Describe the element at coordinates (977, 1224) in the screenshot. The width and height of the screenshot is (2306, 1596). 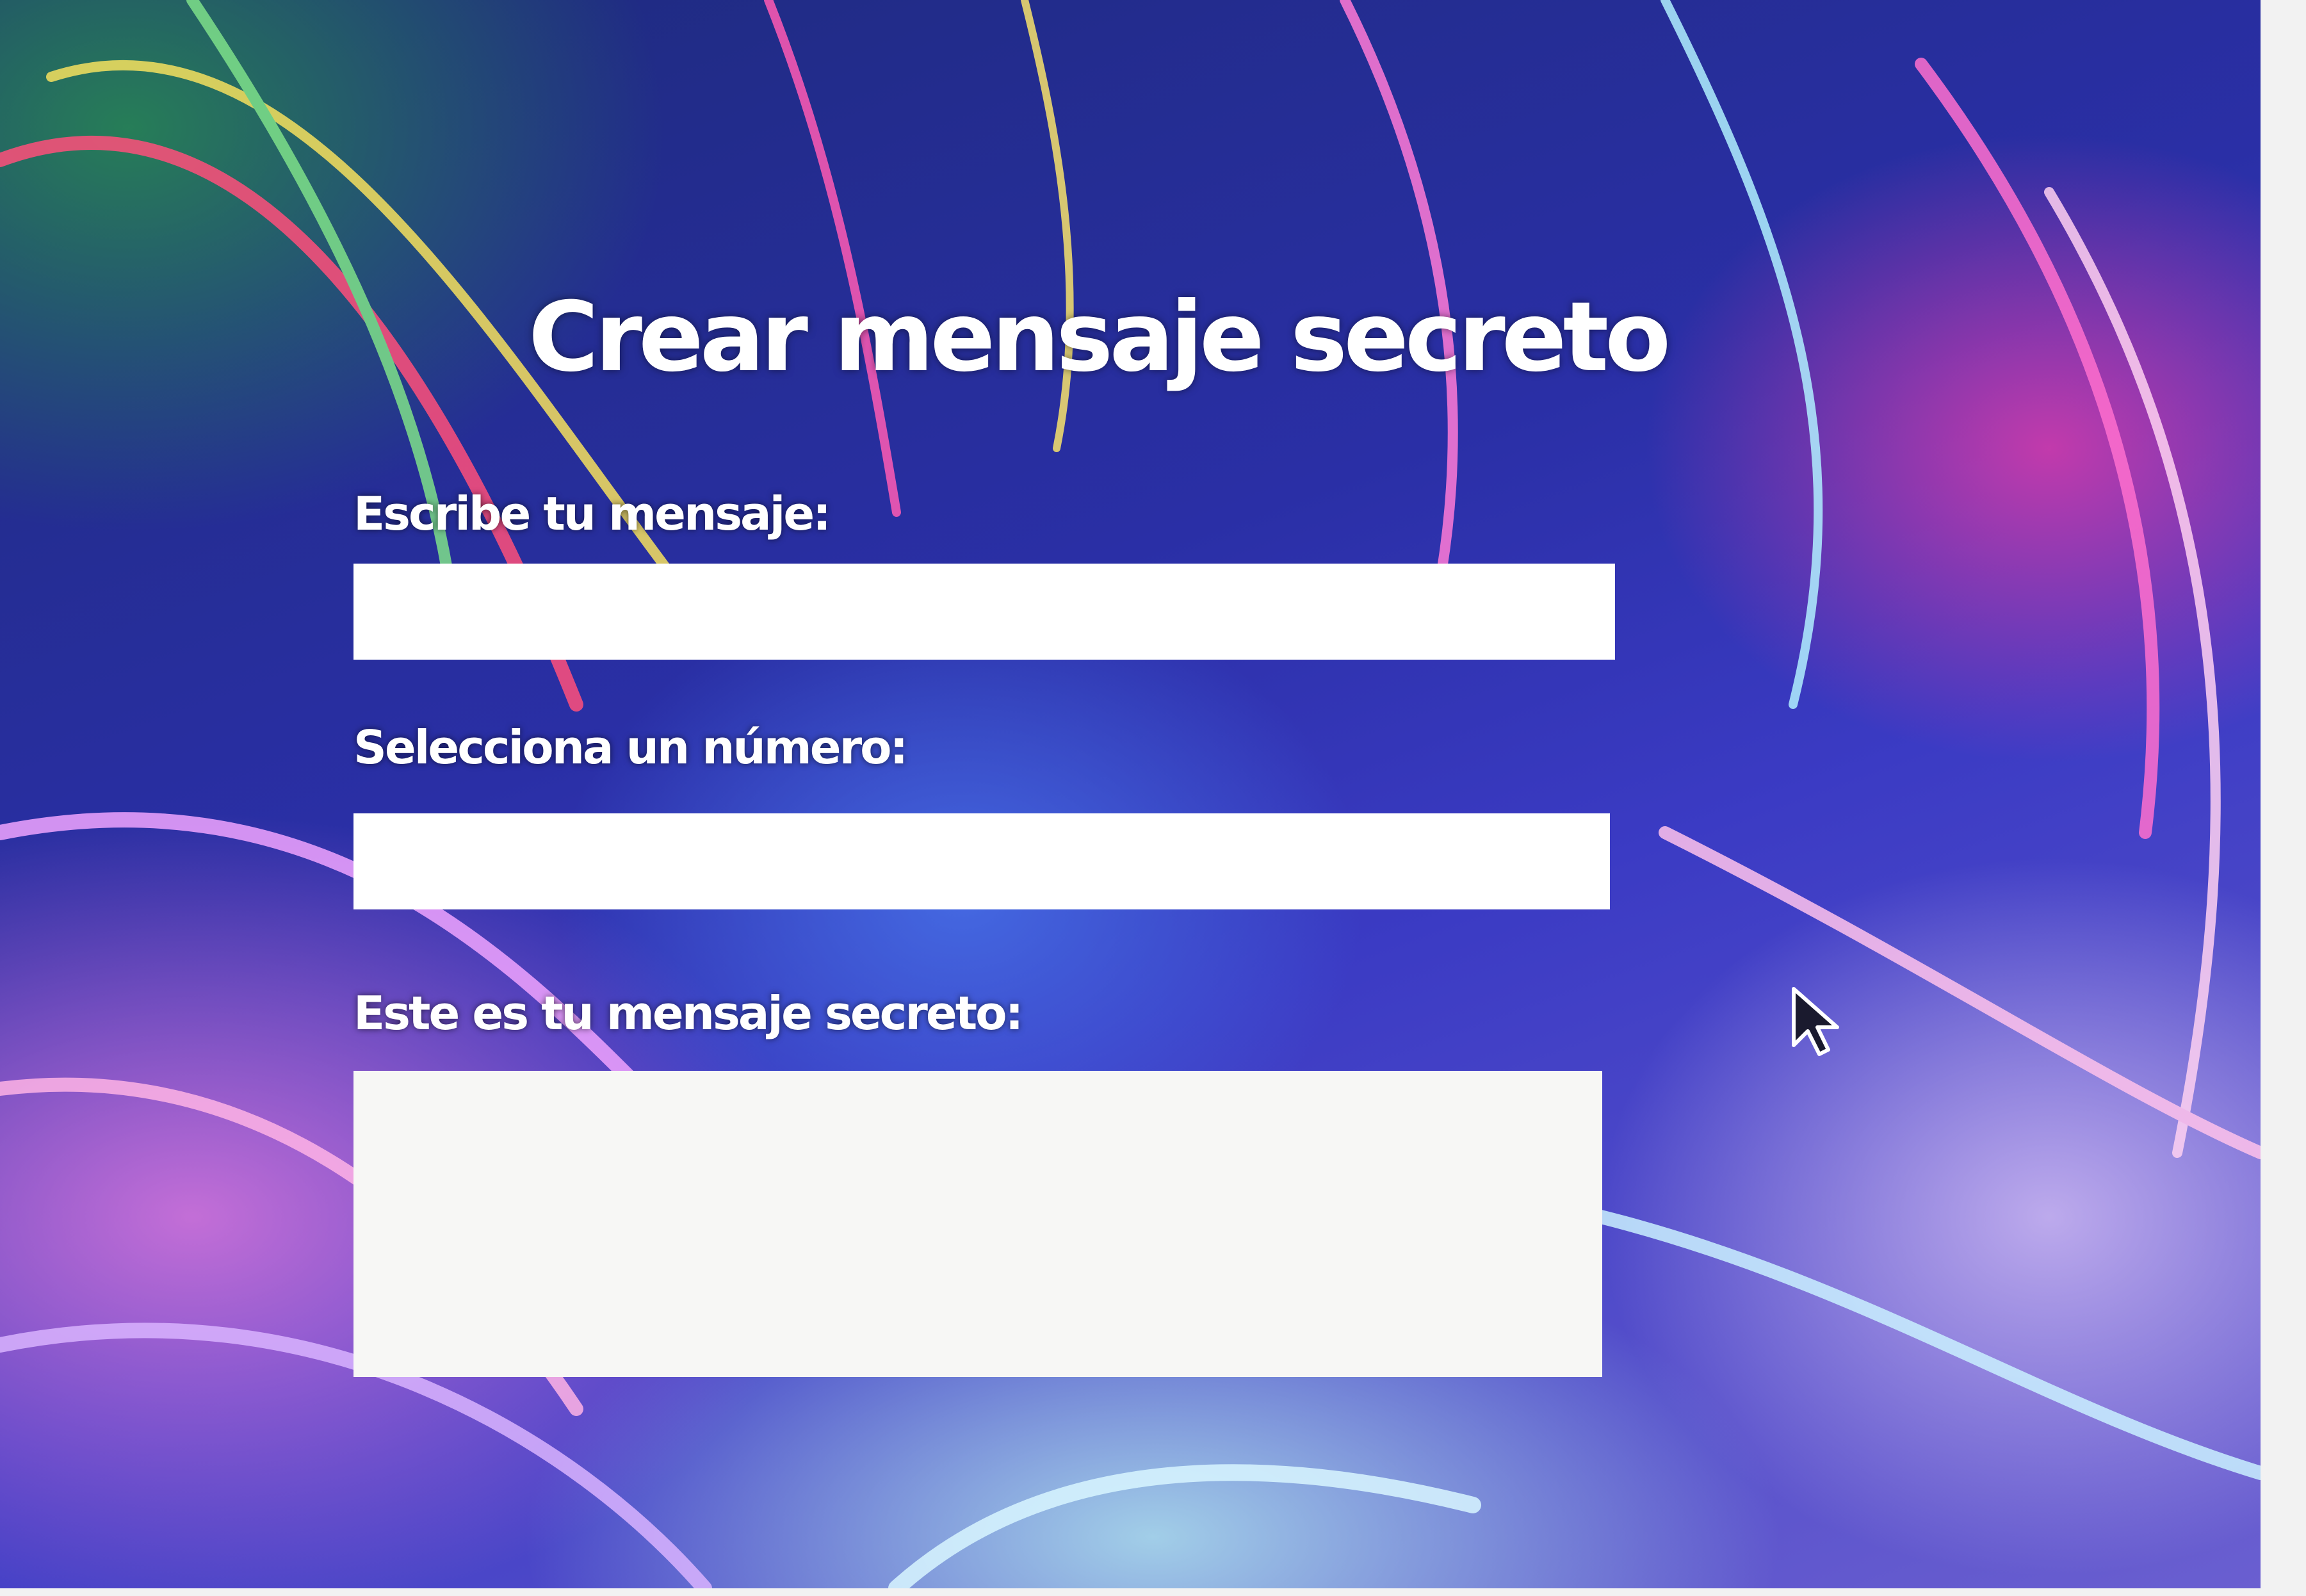
I see `secret-message-output` at that location.